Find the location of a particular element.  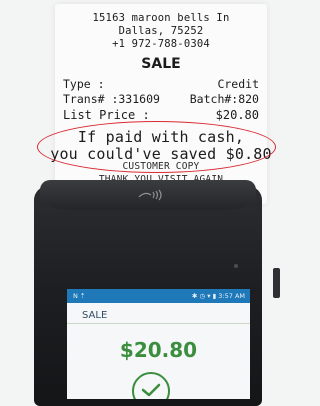

status-icons-right: ✱ ◷ ▾ ▮ is located at coordinates (204, 296).